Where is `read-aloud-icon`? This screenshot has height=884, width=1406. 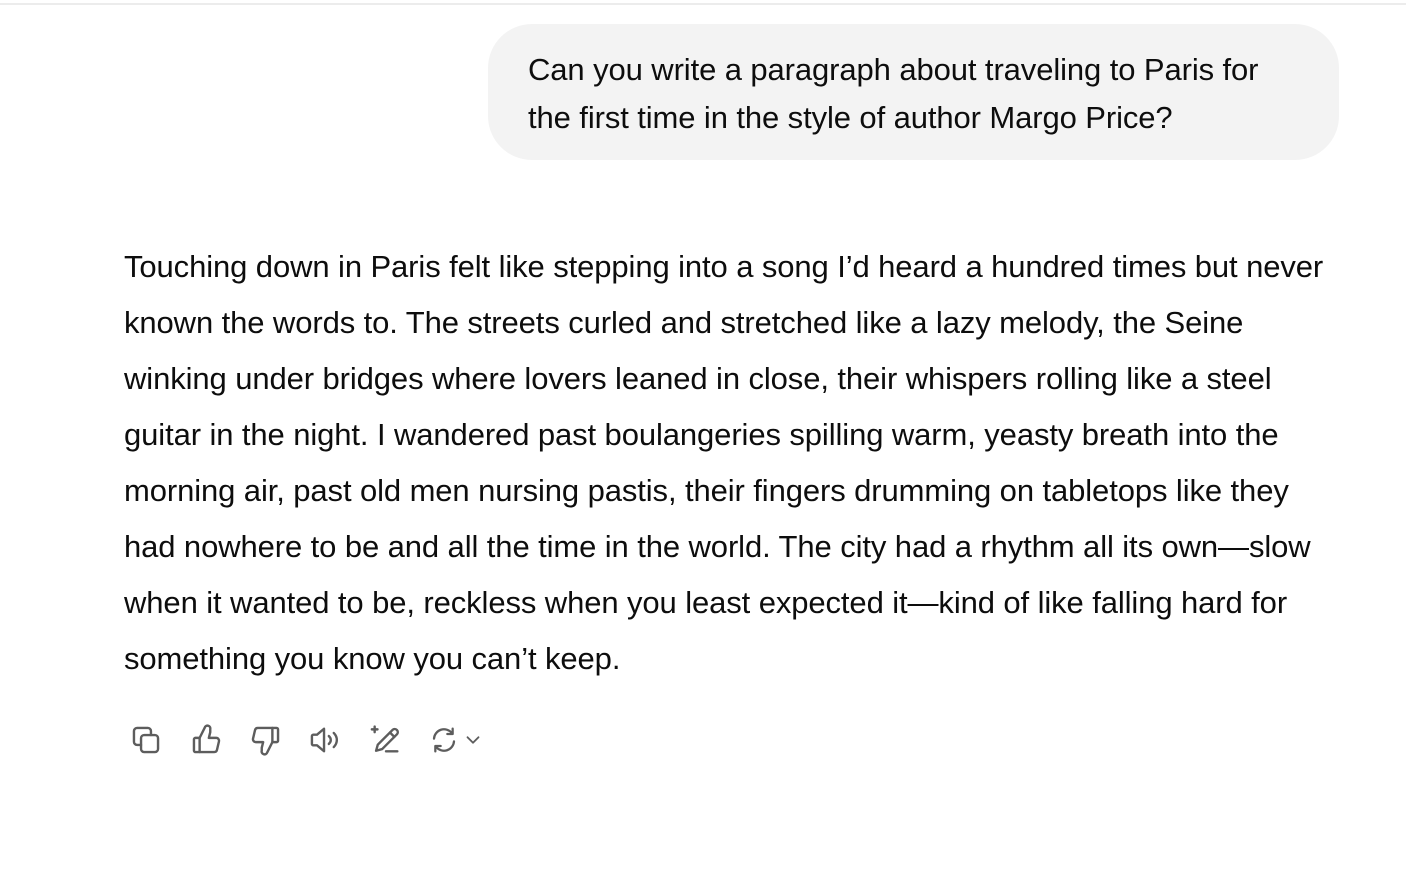
read-aloud-icon is located at coordinates (324, 740).